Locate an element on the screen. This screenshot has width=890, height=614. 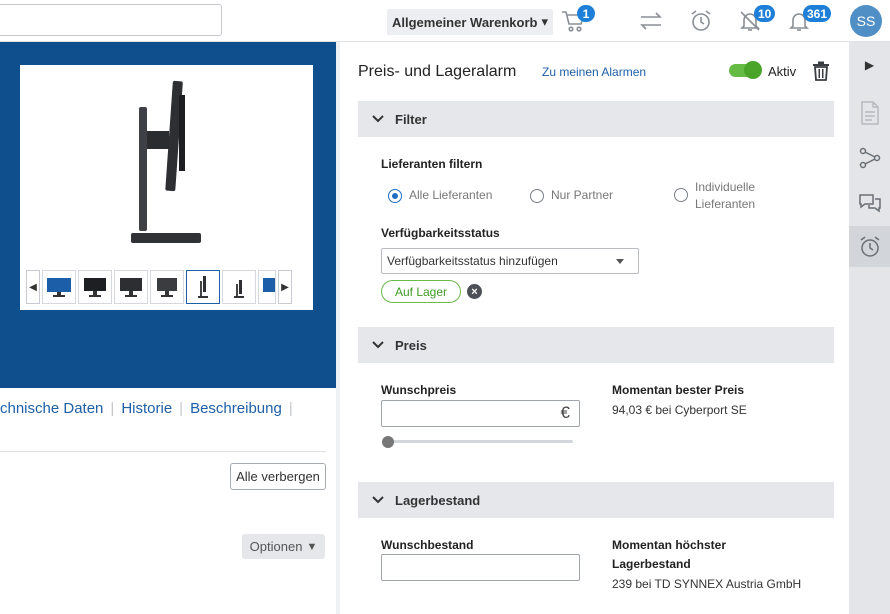
stock-section-header: Lagerbestand is located at coordinates (596, 500).